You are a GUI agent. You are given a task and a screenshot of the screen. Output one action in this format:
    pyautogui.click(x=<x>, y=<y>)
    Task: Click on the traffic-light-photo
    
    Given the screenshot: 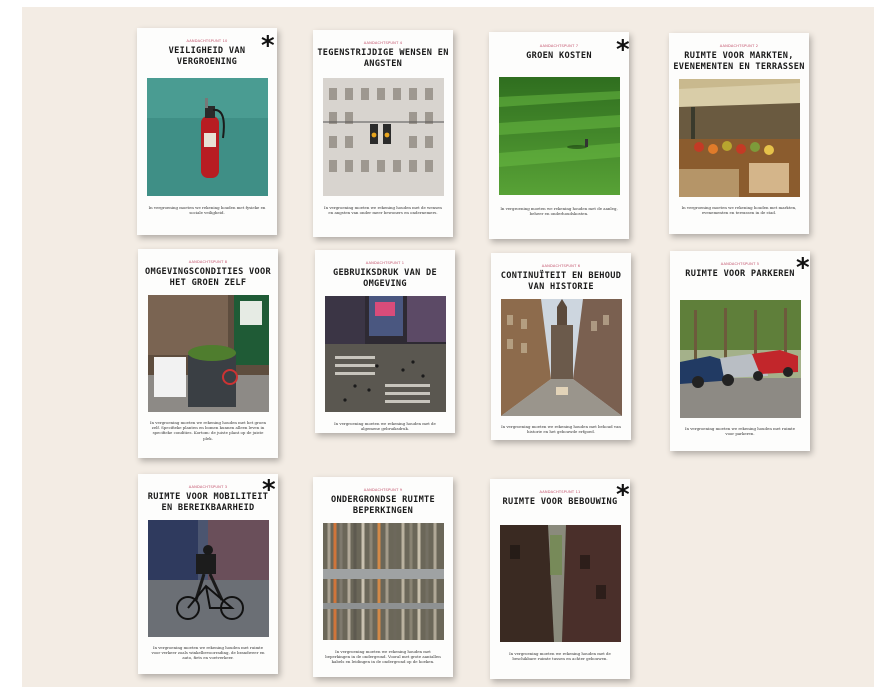 What is the action you would take?
    pyautogui.click(x=383, y=137)
    